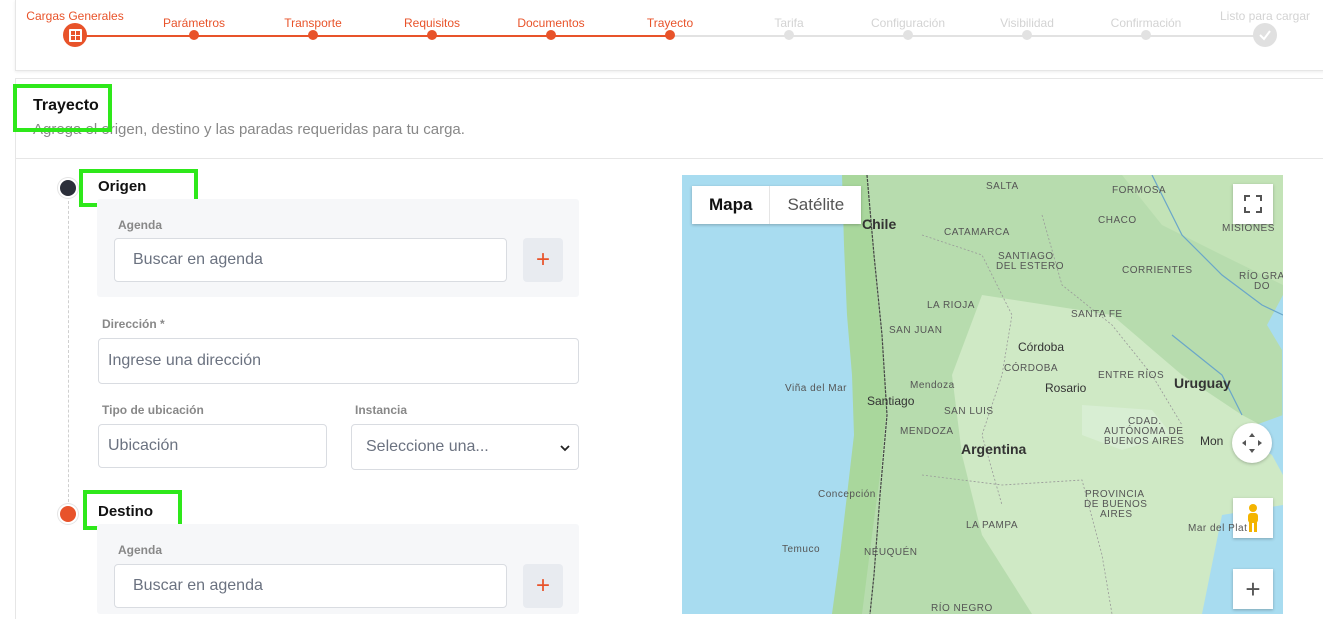 The width and height of the screenshot is (1323, 619). What do you see at coordinates (1265, 16) in the screenshot?
I see `step-label-listo-para-cargar: Listo para cargar` at bounding box center [1265, 16].